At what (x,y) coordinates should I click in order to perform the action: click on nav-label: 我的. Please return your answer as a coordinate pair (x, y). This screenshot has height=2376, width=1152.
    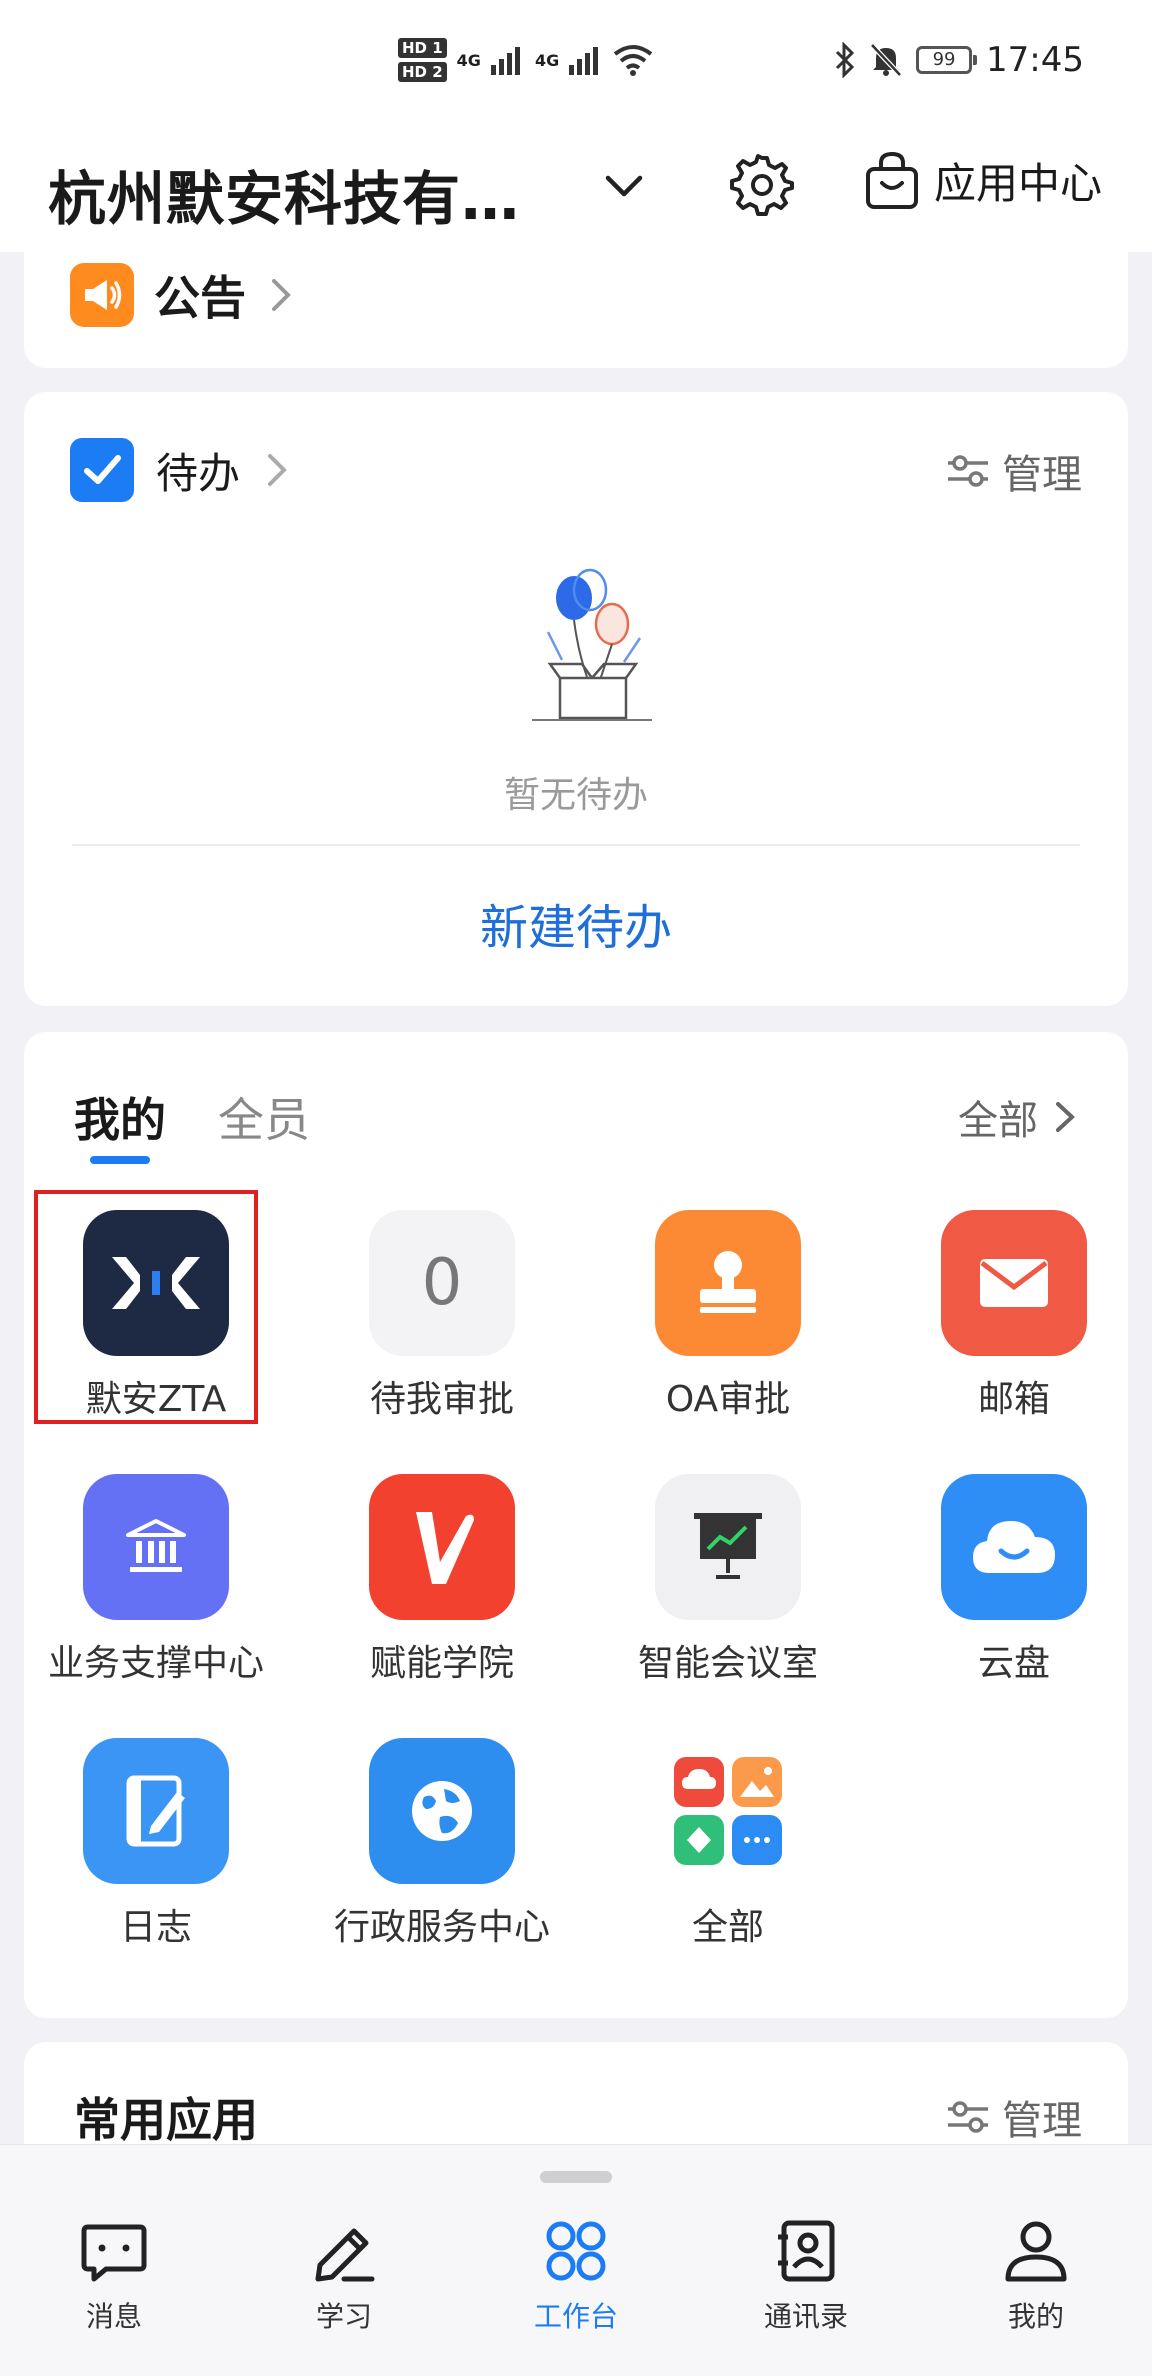
    Looking at the image, I should click on (1035, 2316).